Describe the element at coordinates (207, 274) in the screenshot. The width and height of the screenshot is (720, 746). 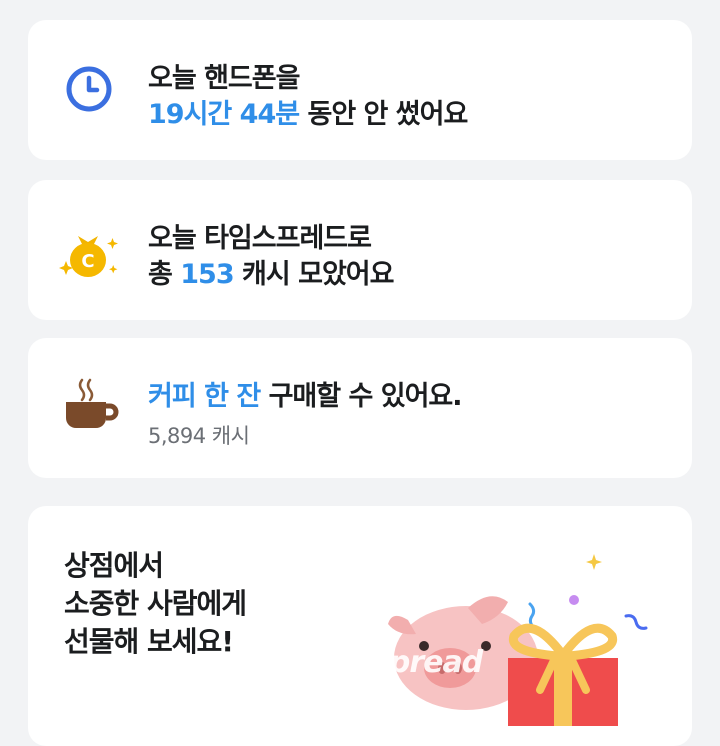
I see `cash-earned-amount: 153` at that location.